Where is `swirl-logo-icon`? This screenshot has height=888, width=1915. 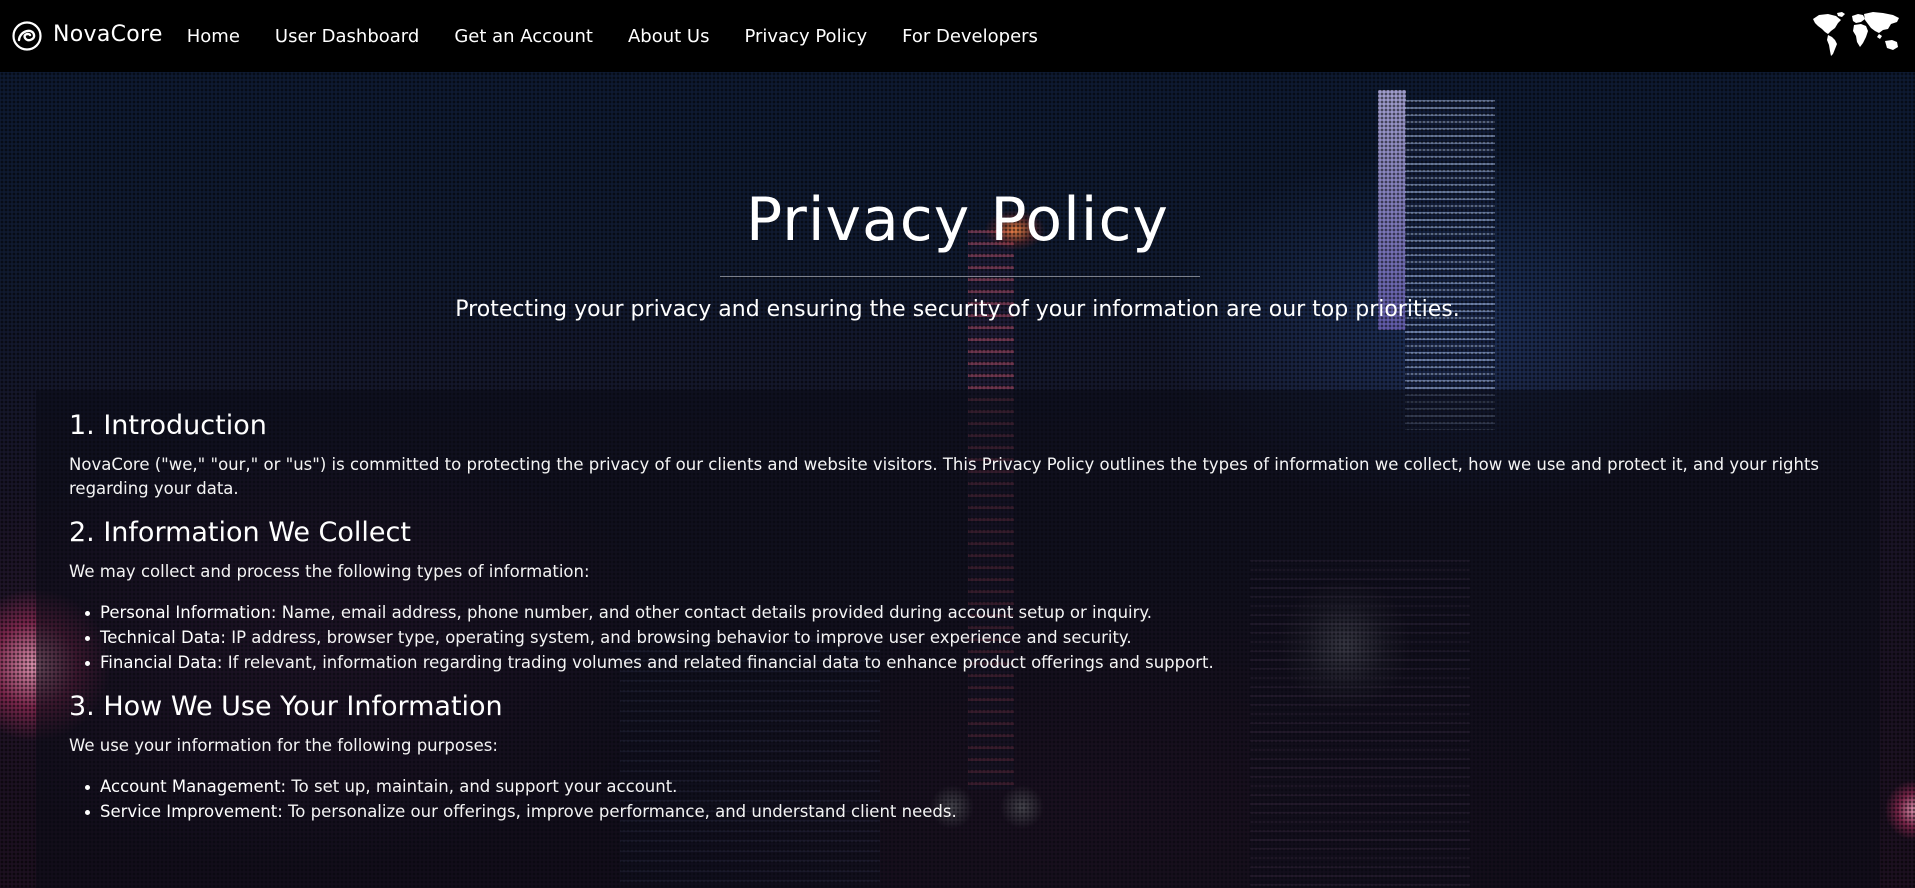 swirl-logo-icon is located at coordinates (27, 36).